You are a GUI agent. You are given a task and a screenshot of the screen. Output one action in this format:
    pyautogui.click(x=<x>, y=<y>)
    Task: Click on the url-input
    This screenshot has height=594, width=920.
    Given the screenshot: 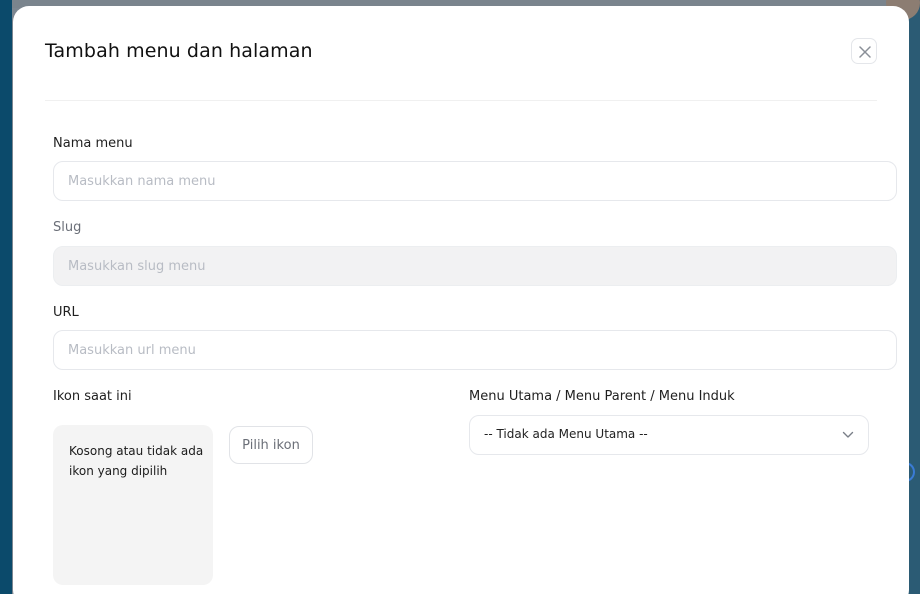 What is the action you would take?
    pyautogui.click(x=475, y=350)
    